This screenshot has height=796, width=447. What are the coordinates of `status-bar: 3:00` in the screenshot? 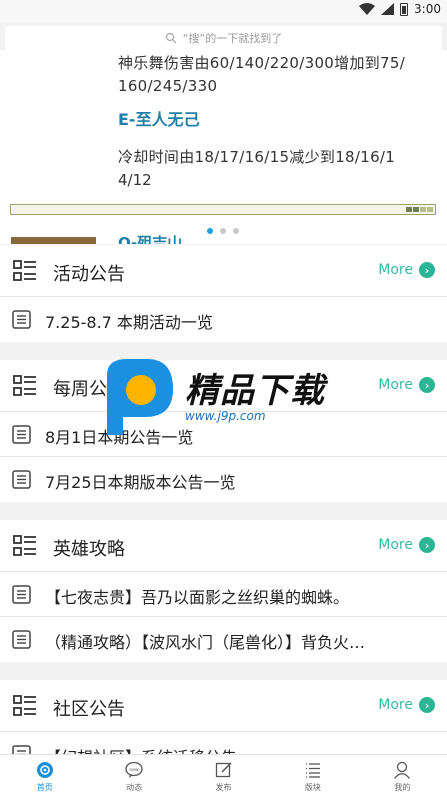 It's located at (223, 11).